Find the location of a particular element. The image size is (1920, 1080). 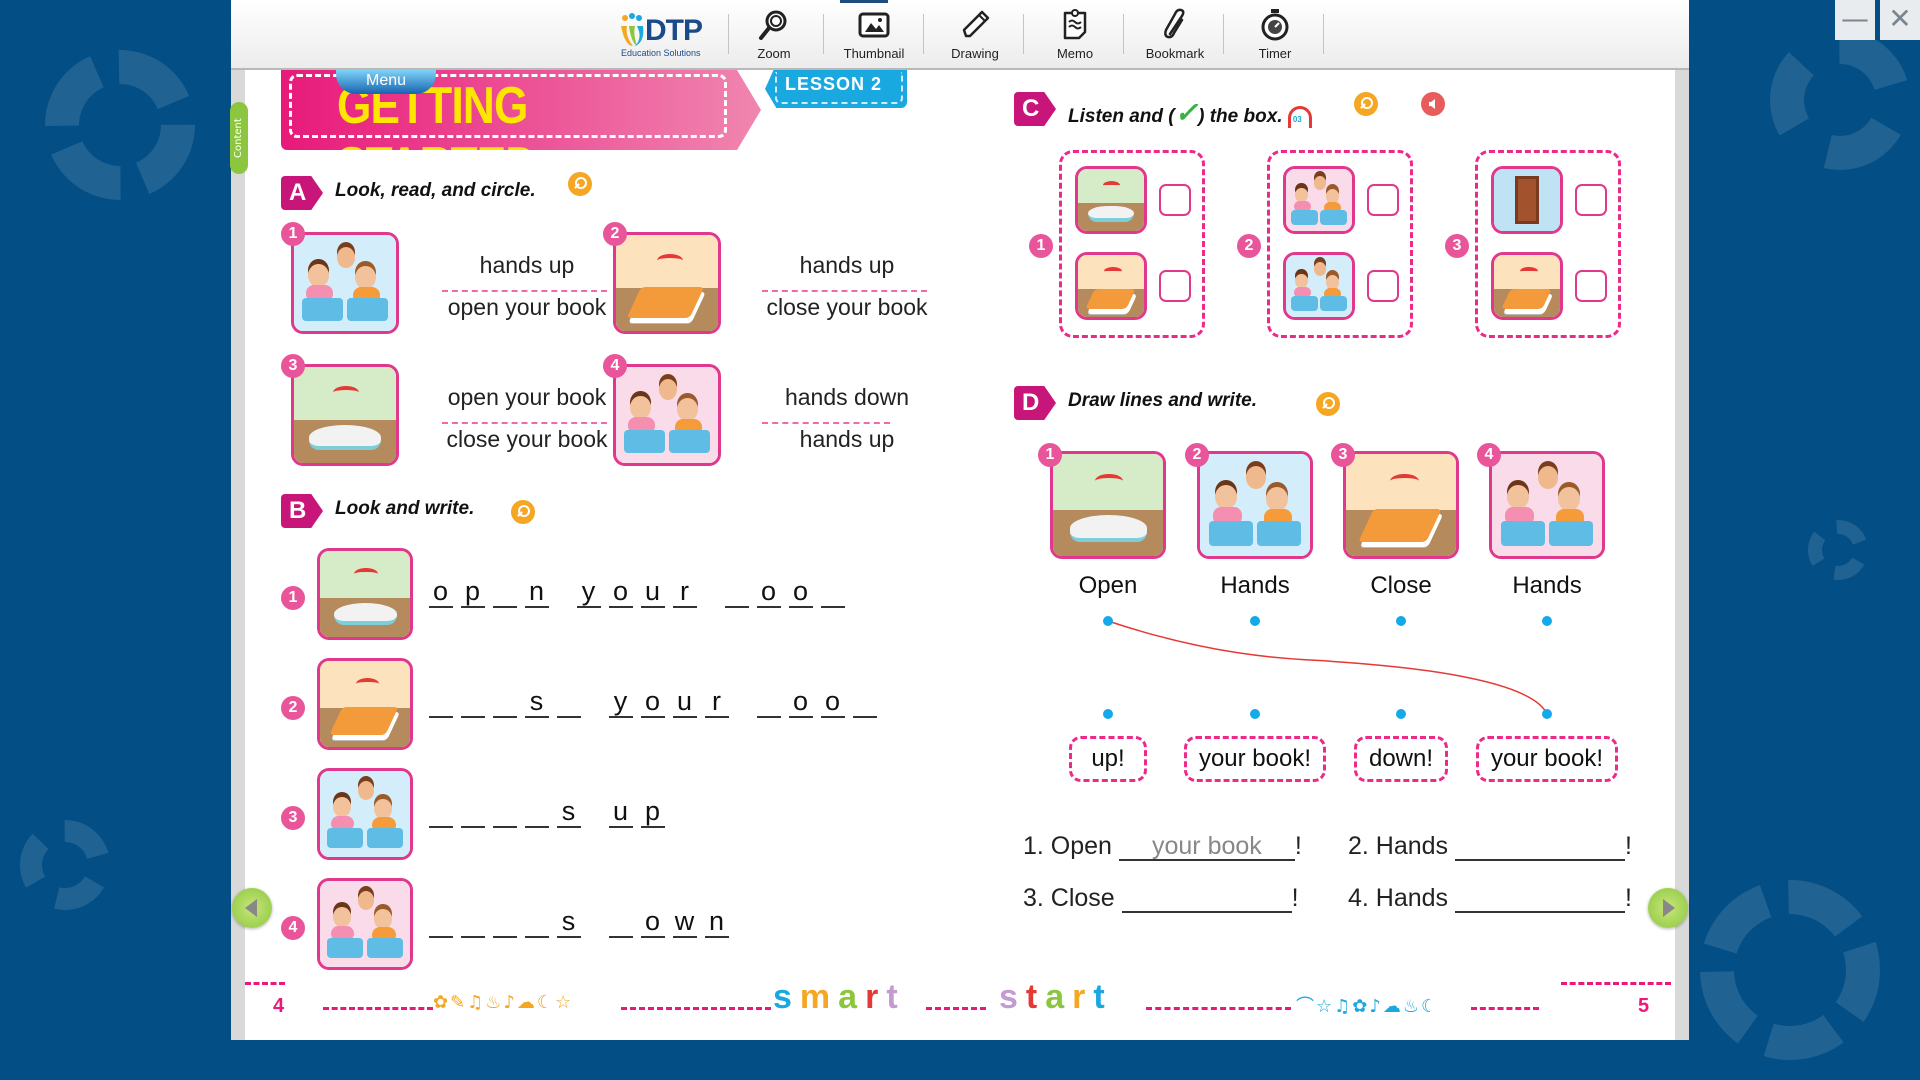

item-number-badge: 3 is located at coordinates (293, 818).